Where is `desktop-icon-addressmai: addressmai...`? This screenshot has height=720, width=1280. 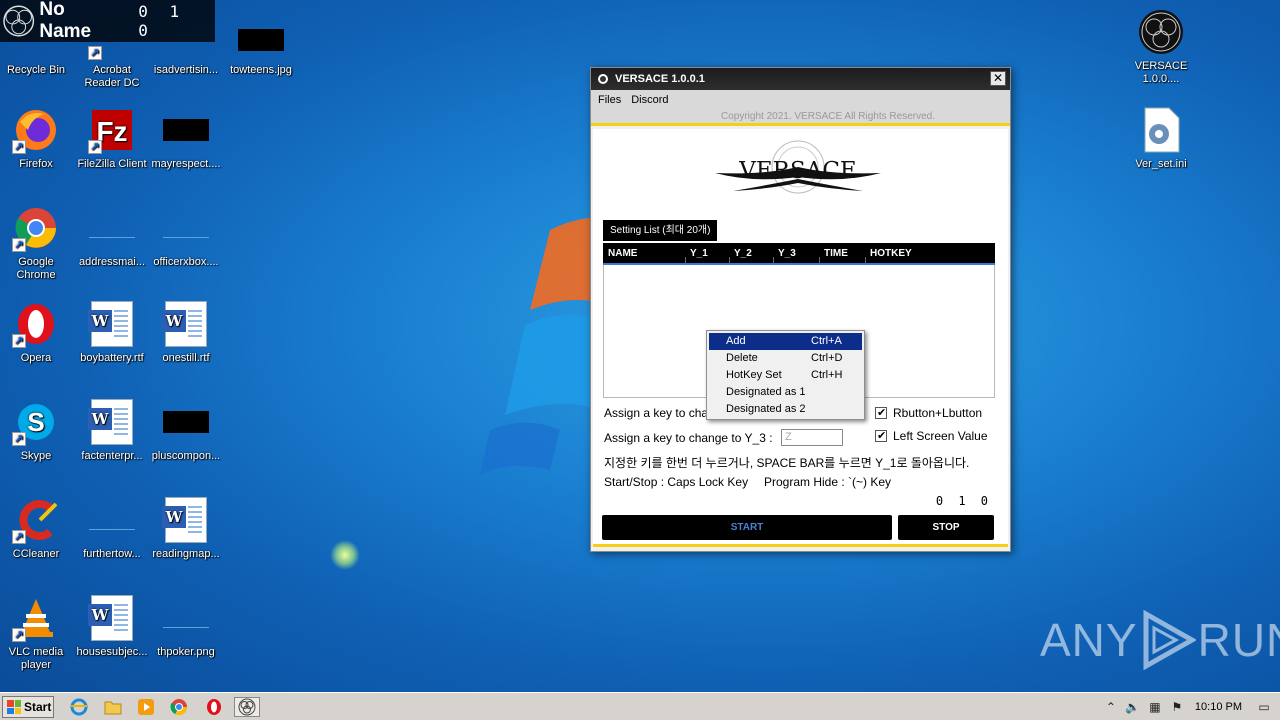 desktop-icon-addressmai: addressmai... is located at coordinates (112, 236).